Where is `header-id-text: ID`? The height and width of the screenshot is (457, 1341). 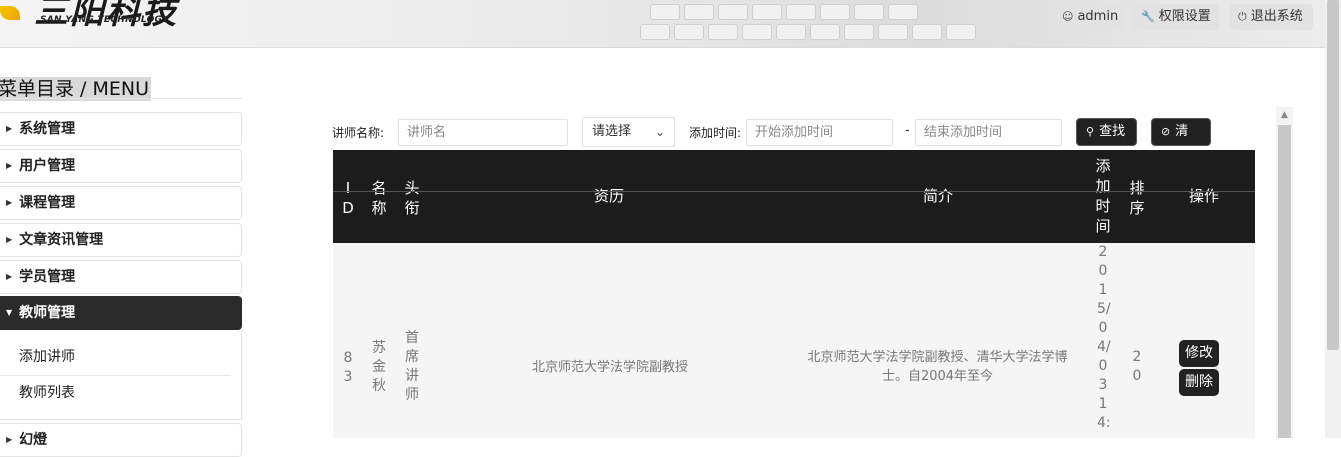 header-id-text: ID is located at coordinates (348, 198).